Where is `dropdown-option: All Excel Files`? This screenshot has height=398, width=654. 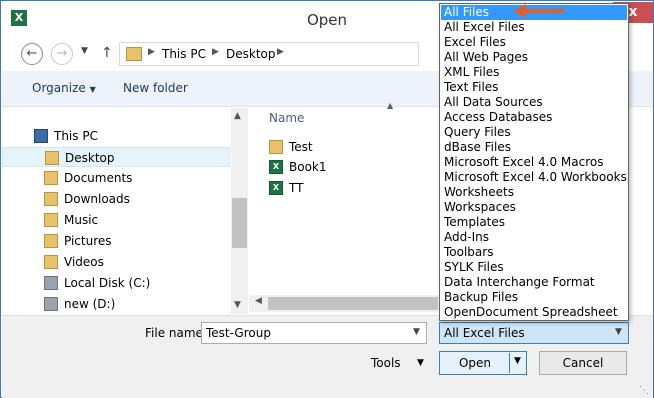
dropdown-option: All Excel Files is located at coordinates (534, 27).